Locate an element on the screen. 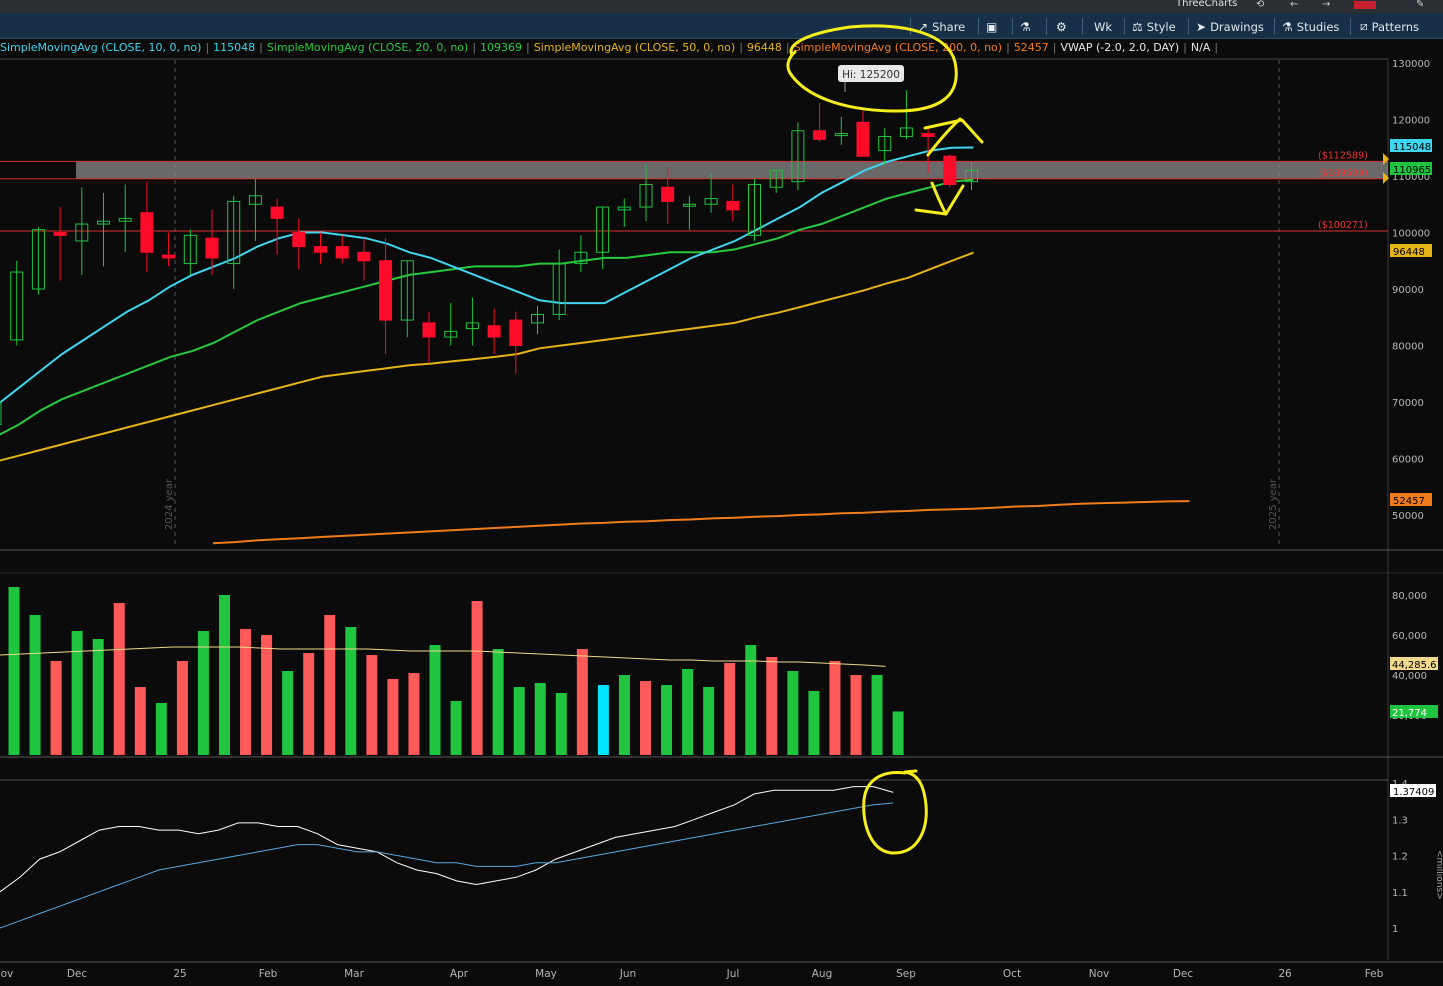  volume-y-tick: 60,000 is located at coordinates (1409, 636).